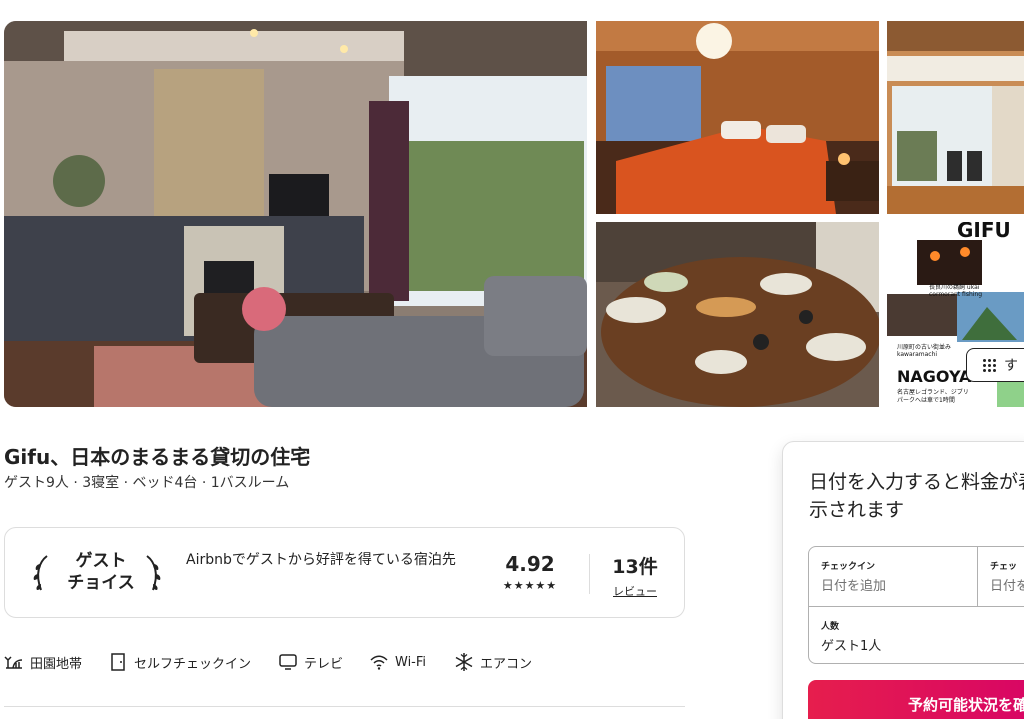 The width and height of the screenshot is (1024, 719). Describe the element at coordinates (157, 457) in the screenshot. I see `listing-title: Gifu、日本のまるまる貸切の住宅` at that location.